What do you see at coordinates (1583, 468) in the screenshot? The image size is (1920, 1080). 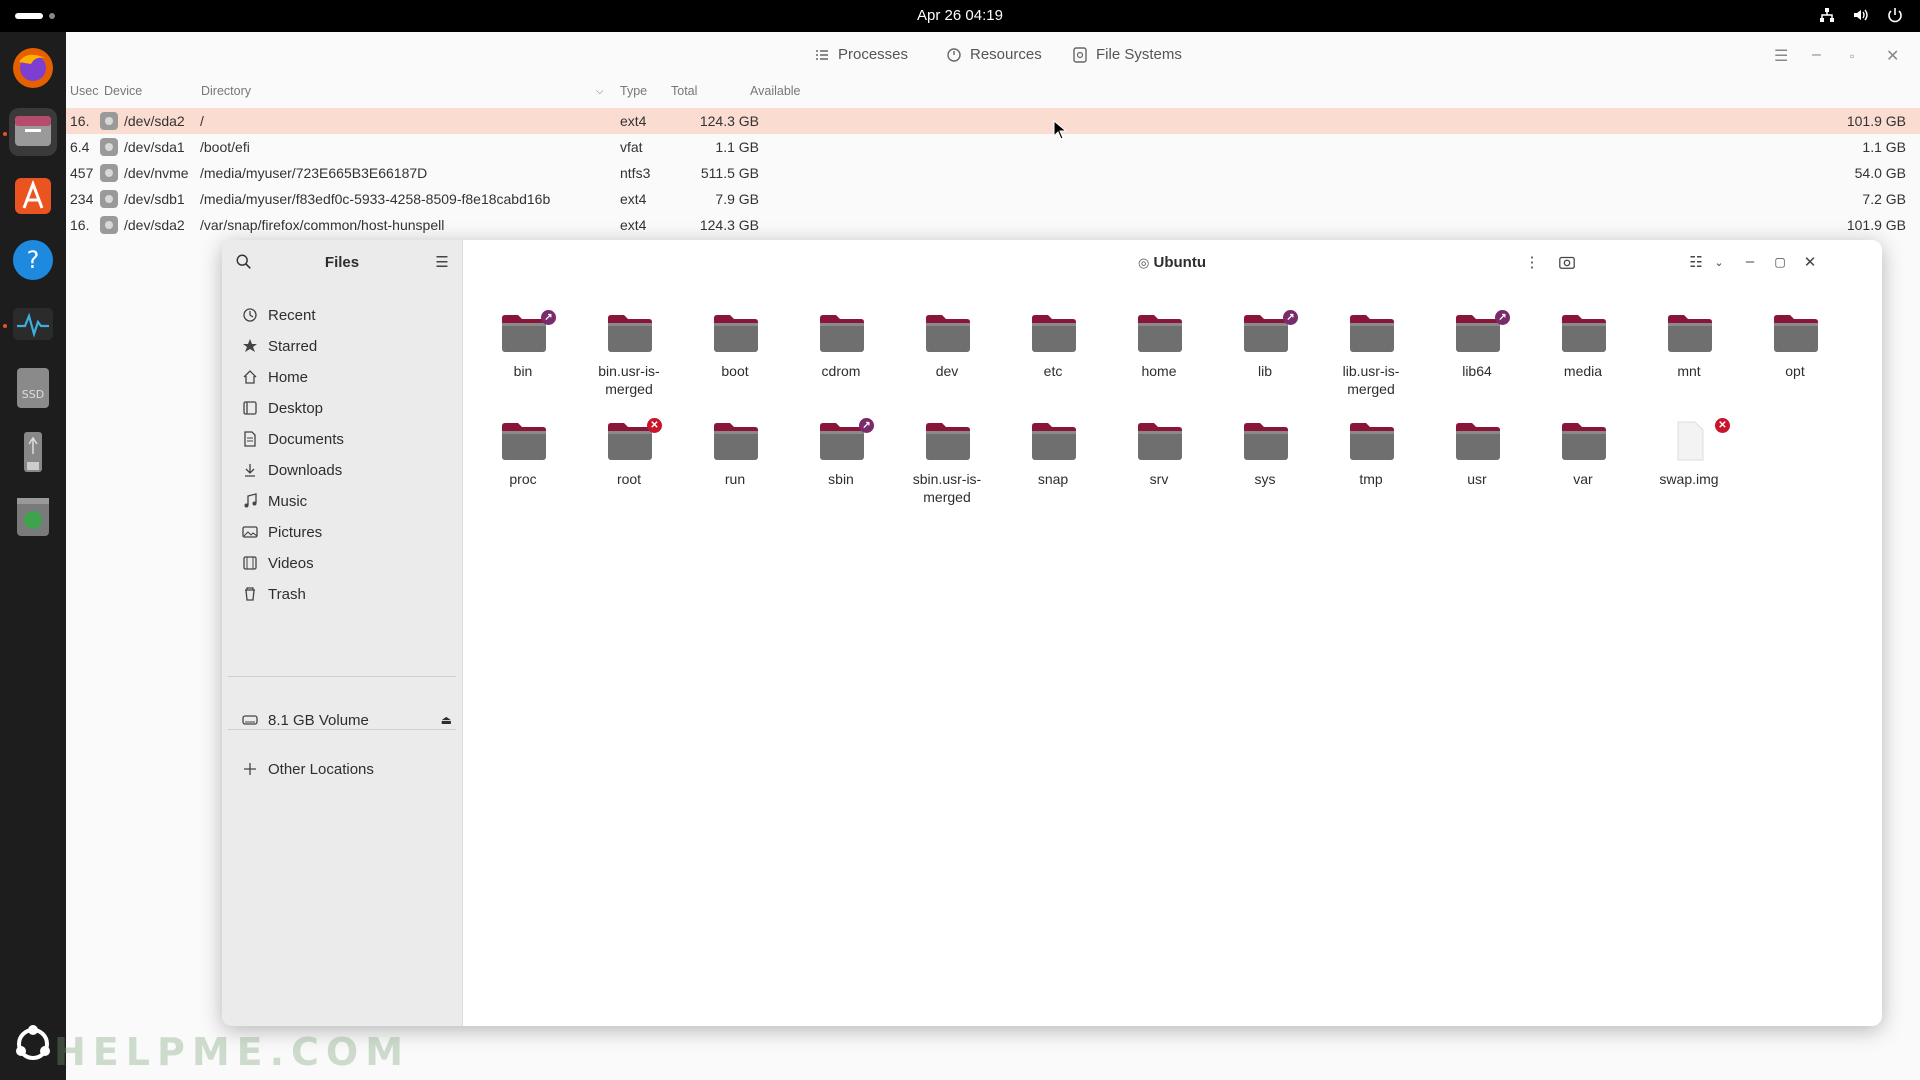 I see `folder-item: var` at bounding box center [1583, 468].